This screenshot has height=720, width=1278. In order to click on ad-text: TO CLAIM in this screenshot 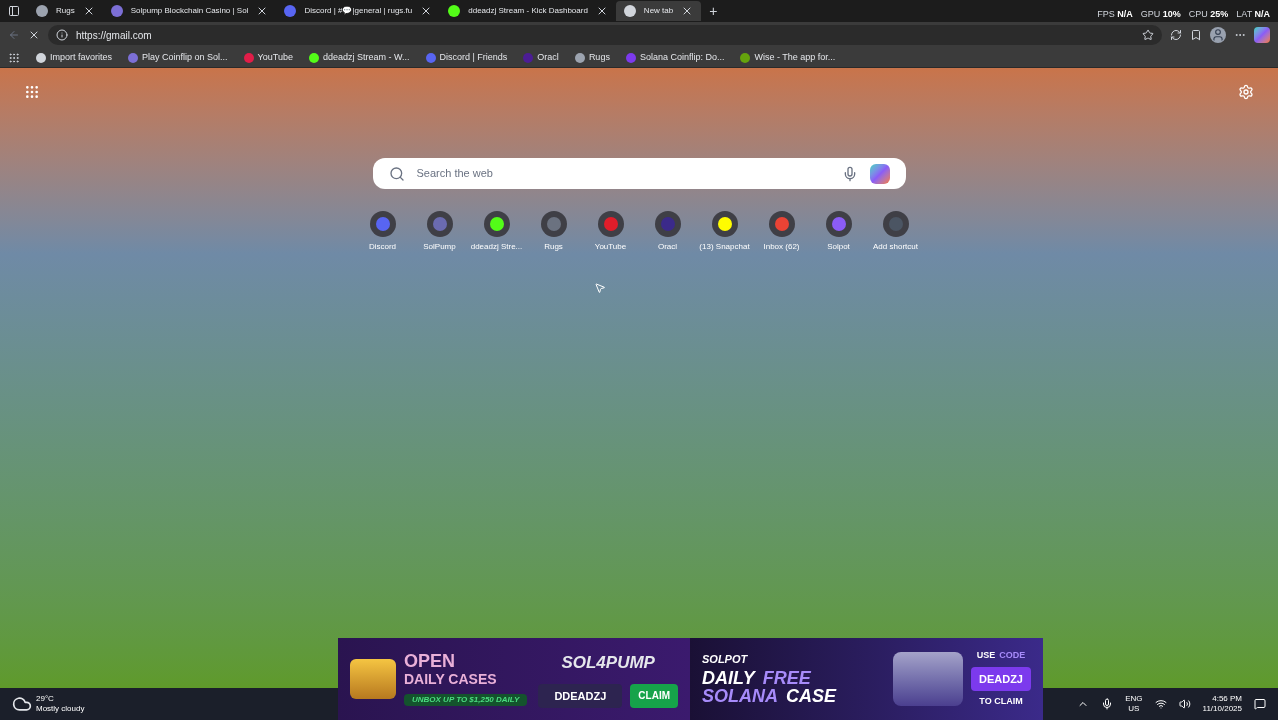, I will do `click(1001, 702)`.